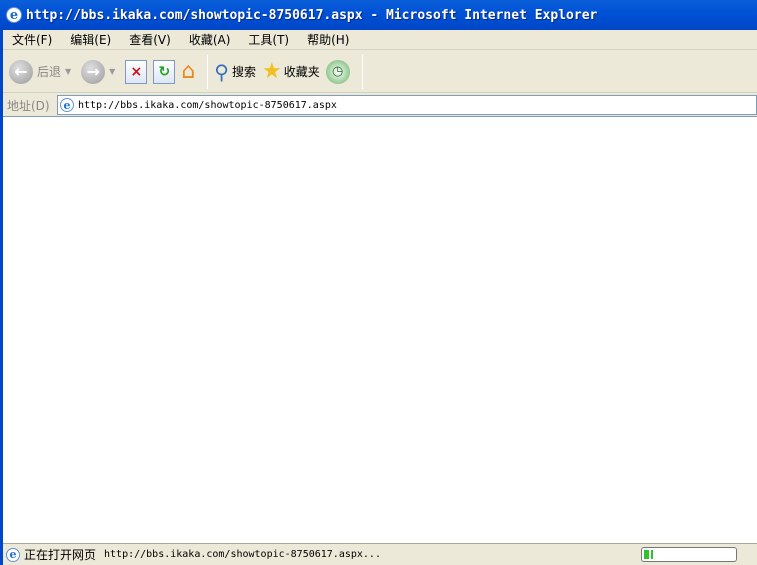 Image resolution: width=757 pixels, height=565 pixels. What do you see at coordinates (28, 105) in the screenshot?
I see `address-label: 地址(D)` at bounding box center [28, 105].